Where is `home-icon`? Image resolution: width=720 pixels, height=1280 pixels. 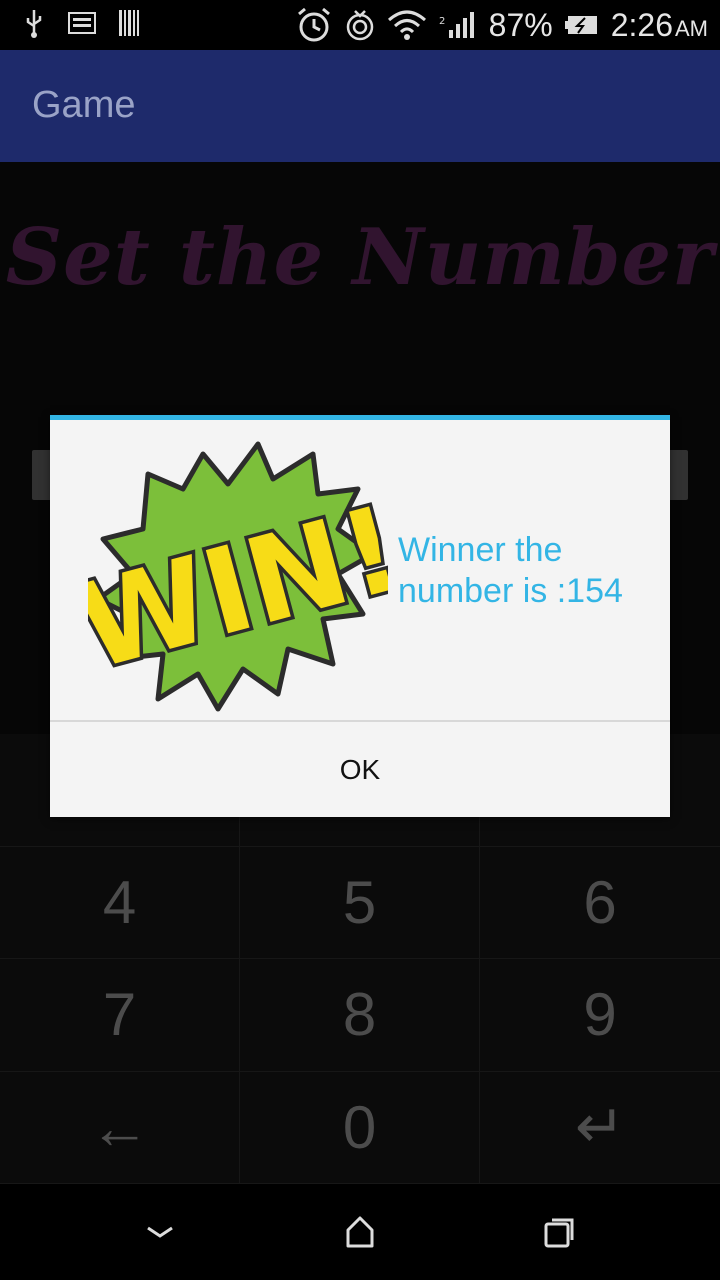 home-icon is located at coordinates (360, 1232).